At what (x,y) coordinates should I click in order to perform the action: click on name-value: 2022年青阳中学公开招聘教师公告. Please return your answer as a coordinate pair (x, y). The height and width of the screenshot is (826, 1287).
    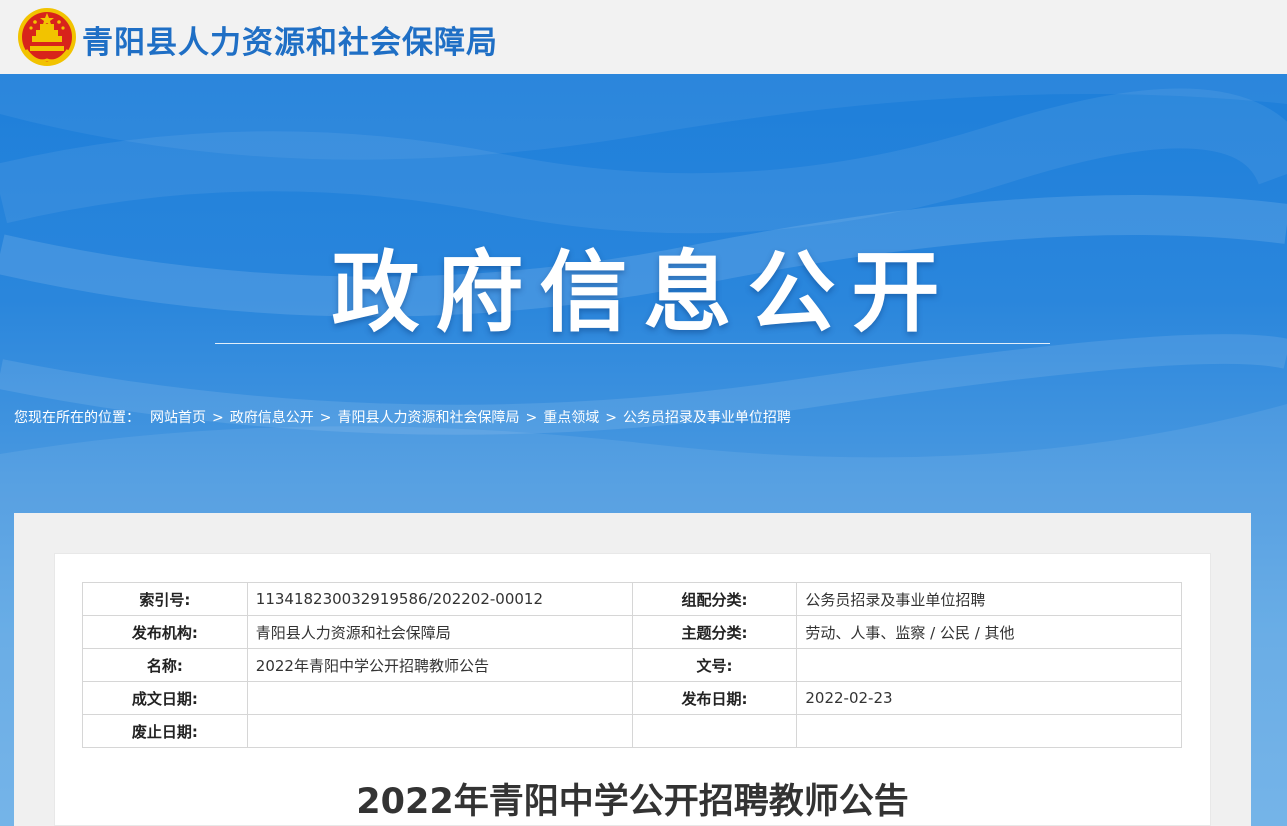
    Looking at the image, I should click on (439, 665).